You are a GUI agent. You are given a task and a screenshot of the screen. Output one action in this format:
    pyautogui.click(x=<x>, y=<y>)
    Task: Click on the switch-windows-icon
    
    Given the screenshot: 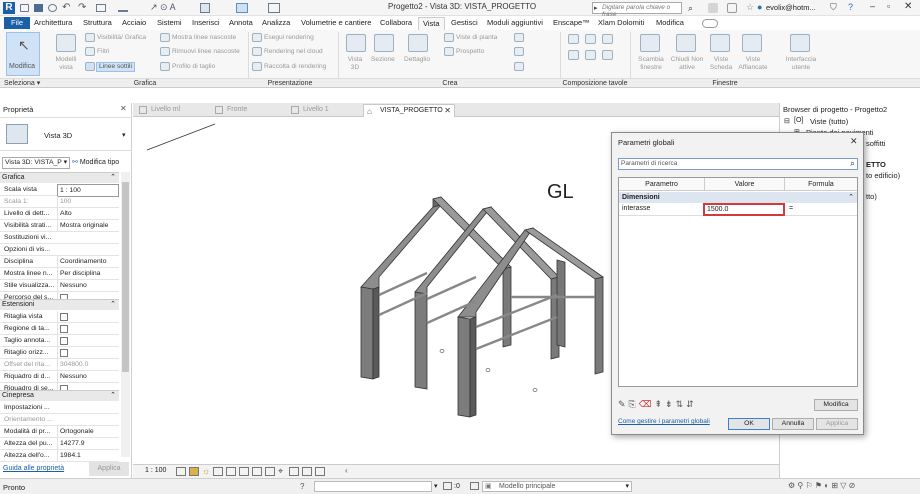 What is the action you would take?
    pyautogui.click(x=242, y=8)
    